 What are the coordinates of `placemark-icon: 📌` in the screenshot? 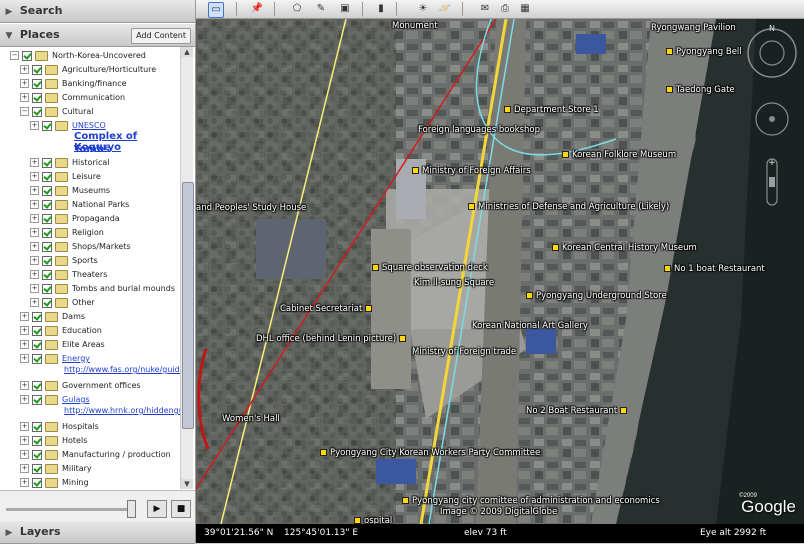 It's located at (257, 9).